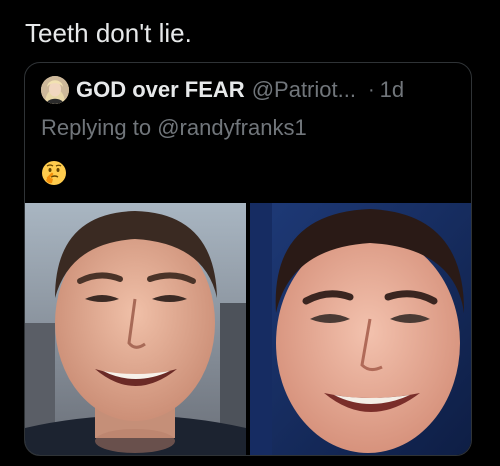 The width and height of the screenshot is (500, 466). I want to click on replying-to-line: Replying to @randyfranks1, so click(174, 128).